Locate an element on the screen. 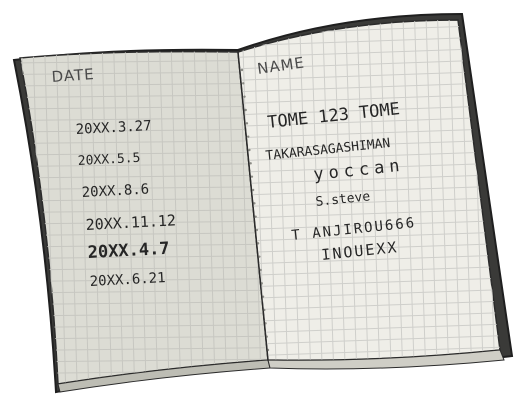 This screenshot has width=528, height=416. date-header: DATE is located at coordinates (73, 75).